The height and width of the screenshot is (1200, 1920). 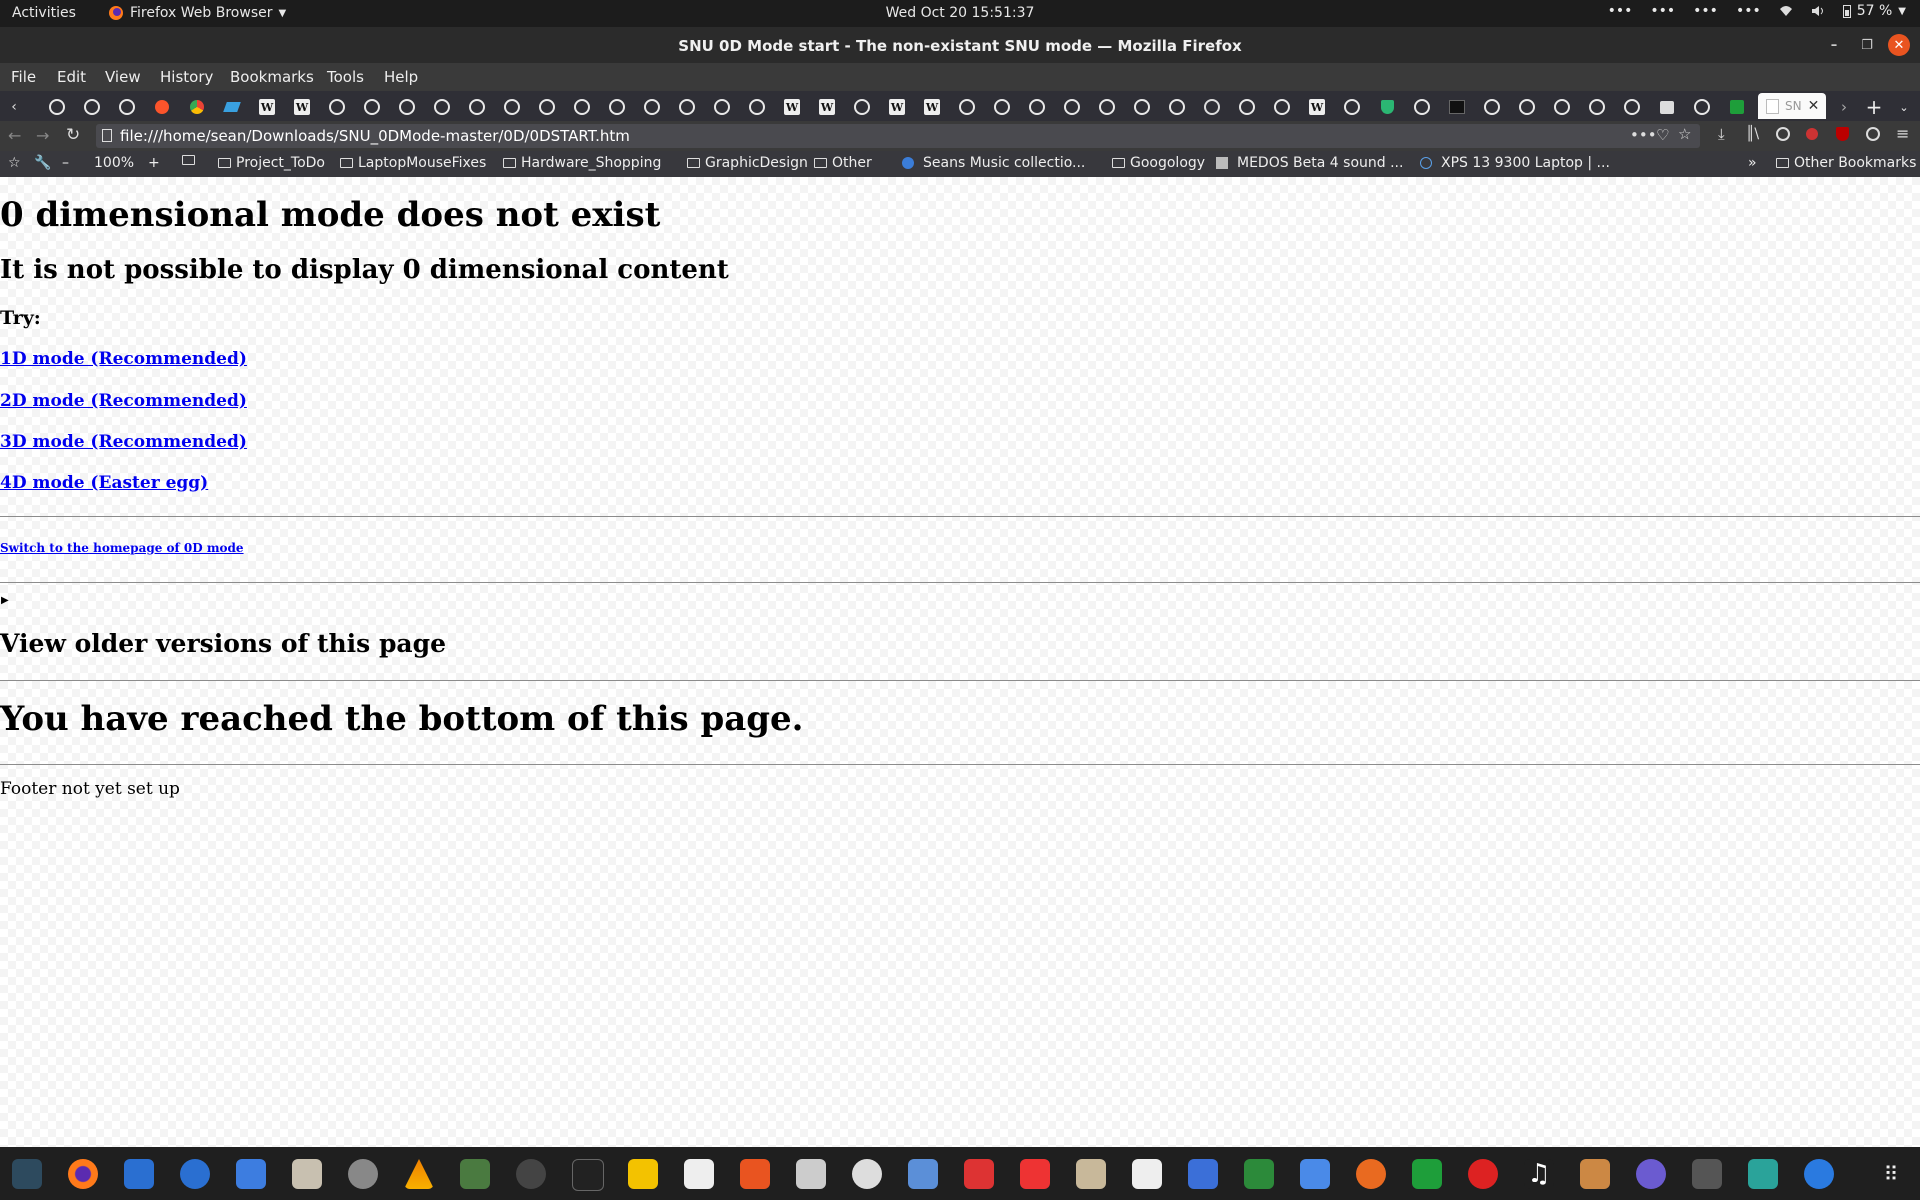 What do you see at coordinates (1902, 133) in the screenshot?
I see `hamburger-menu-icon: ≡` at bounding box center [1902, 133].